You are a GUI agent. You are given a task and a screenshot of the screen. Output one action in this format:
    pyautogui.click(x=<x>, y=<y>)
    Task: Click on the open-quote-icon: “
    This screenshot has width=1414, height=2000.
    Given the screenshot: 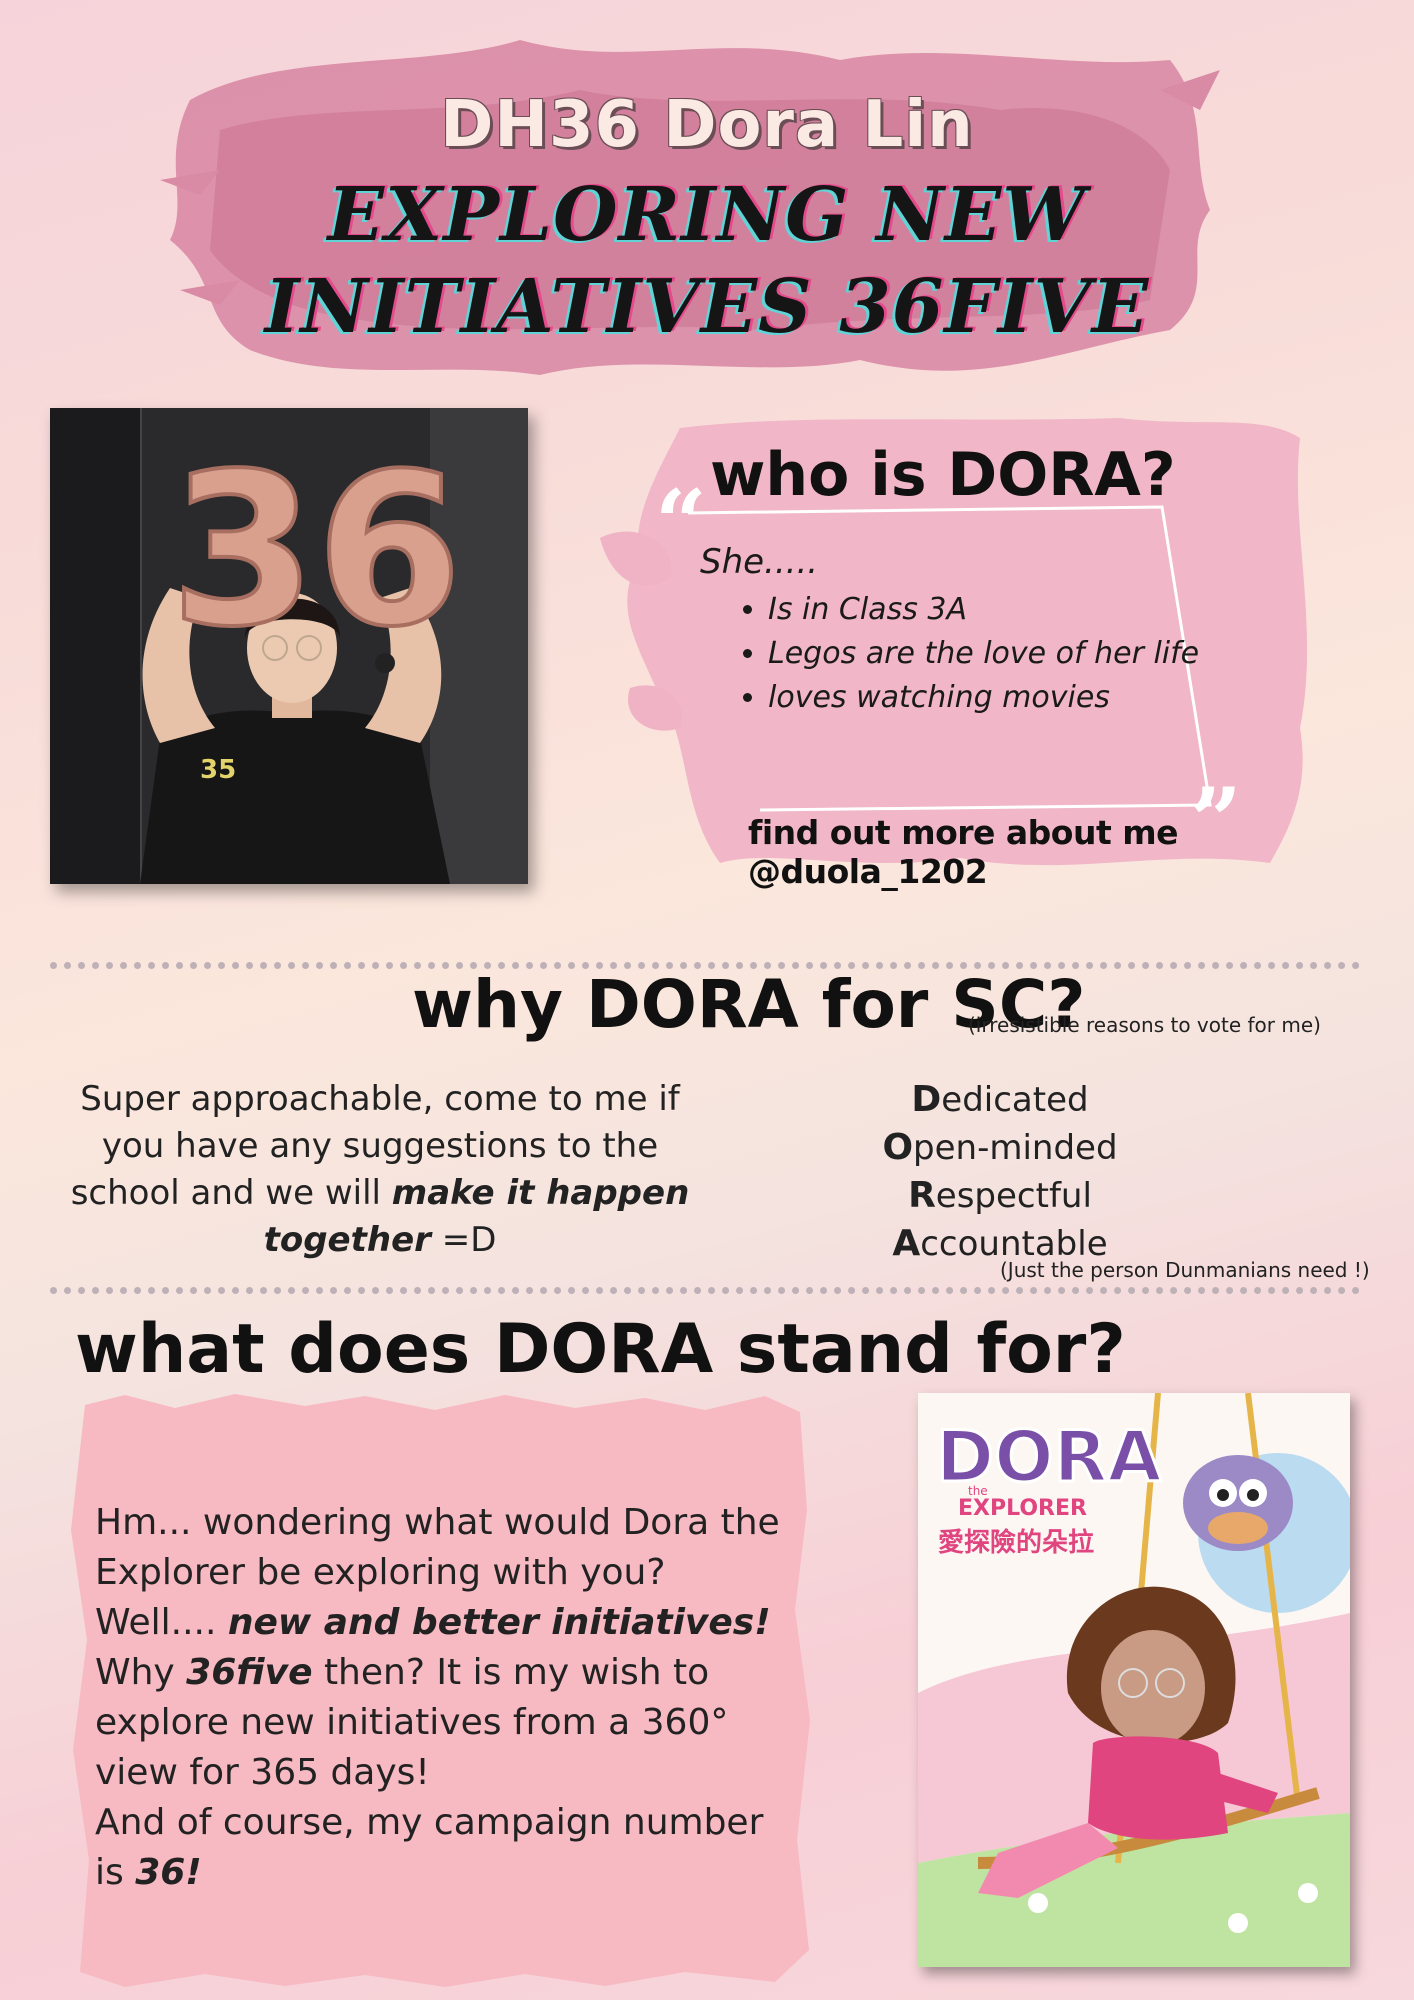 What is the action you would take?
    pyautogui.click(x=681, y=523)
    